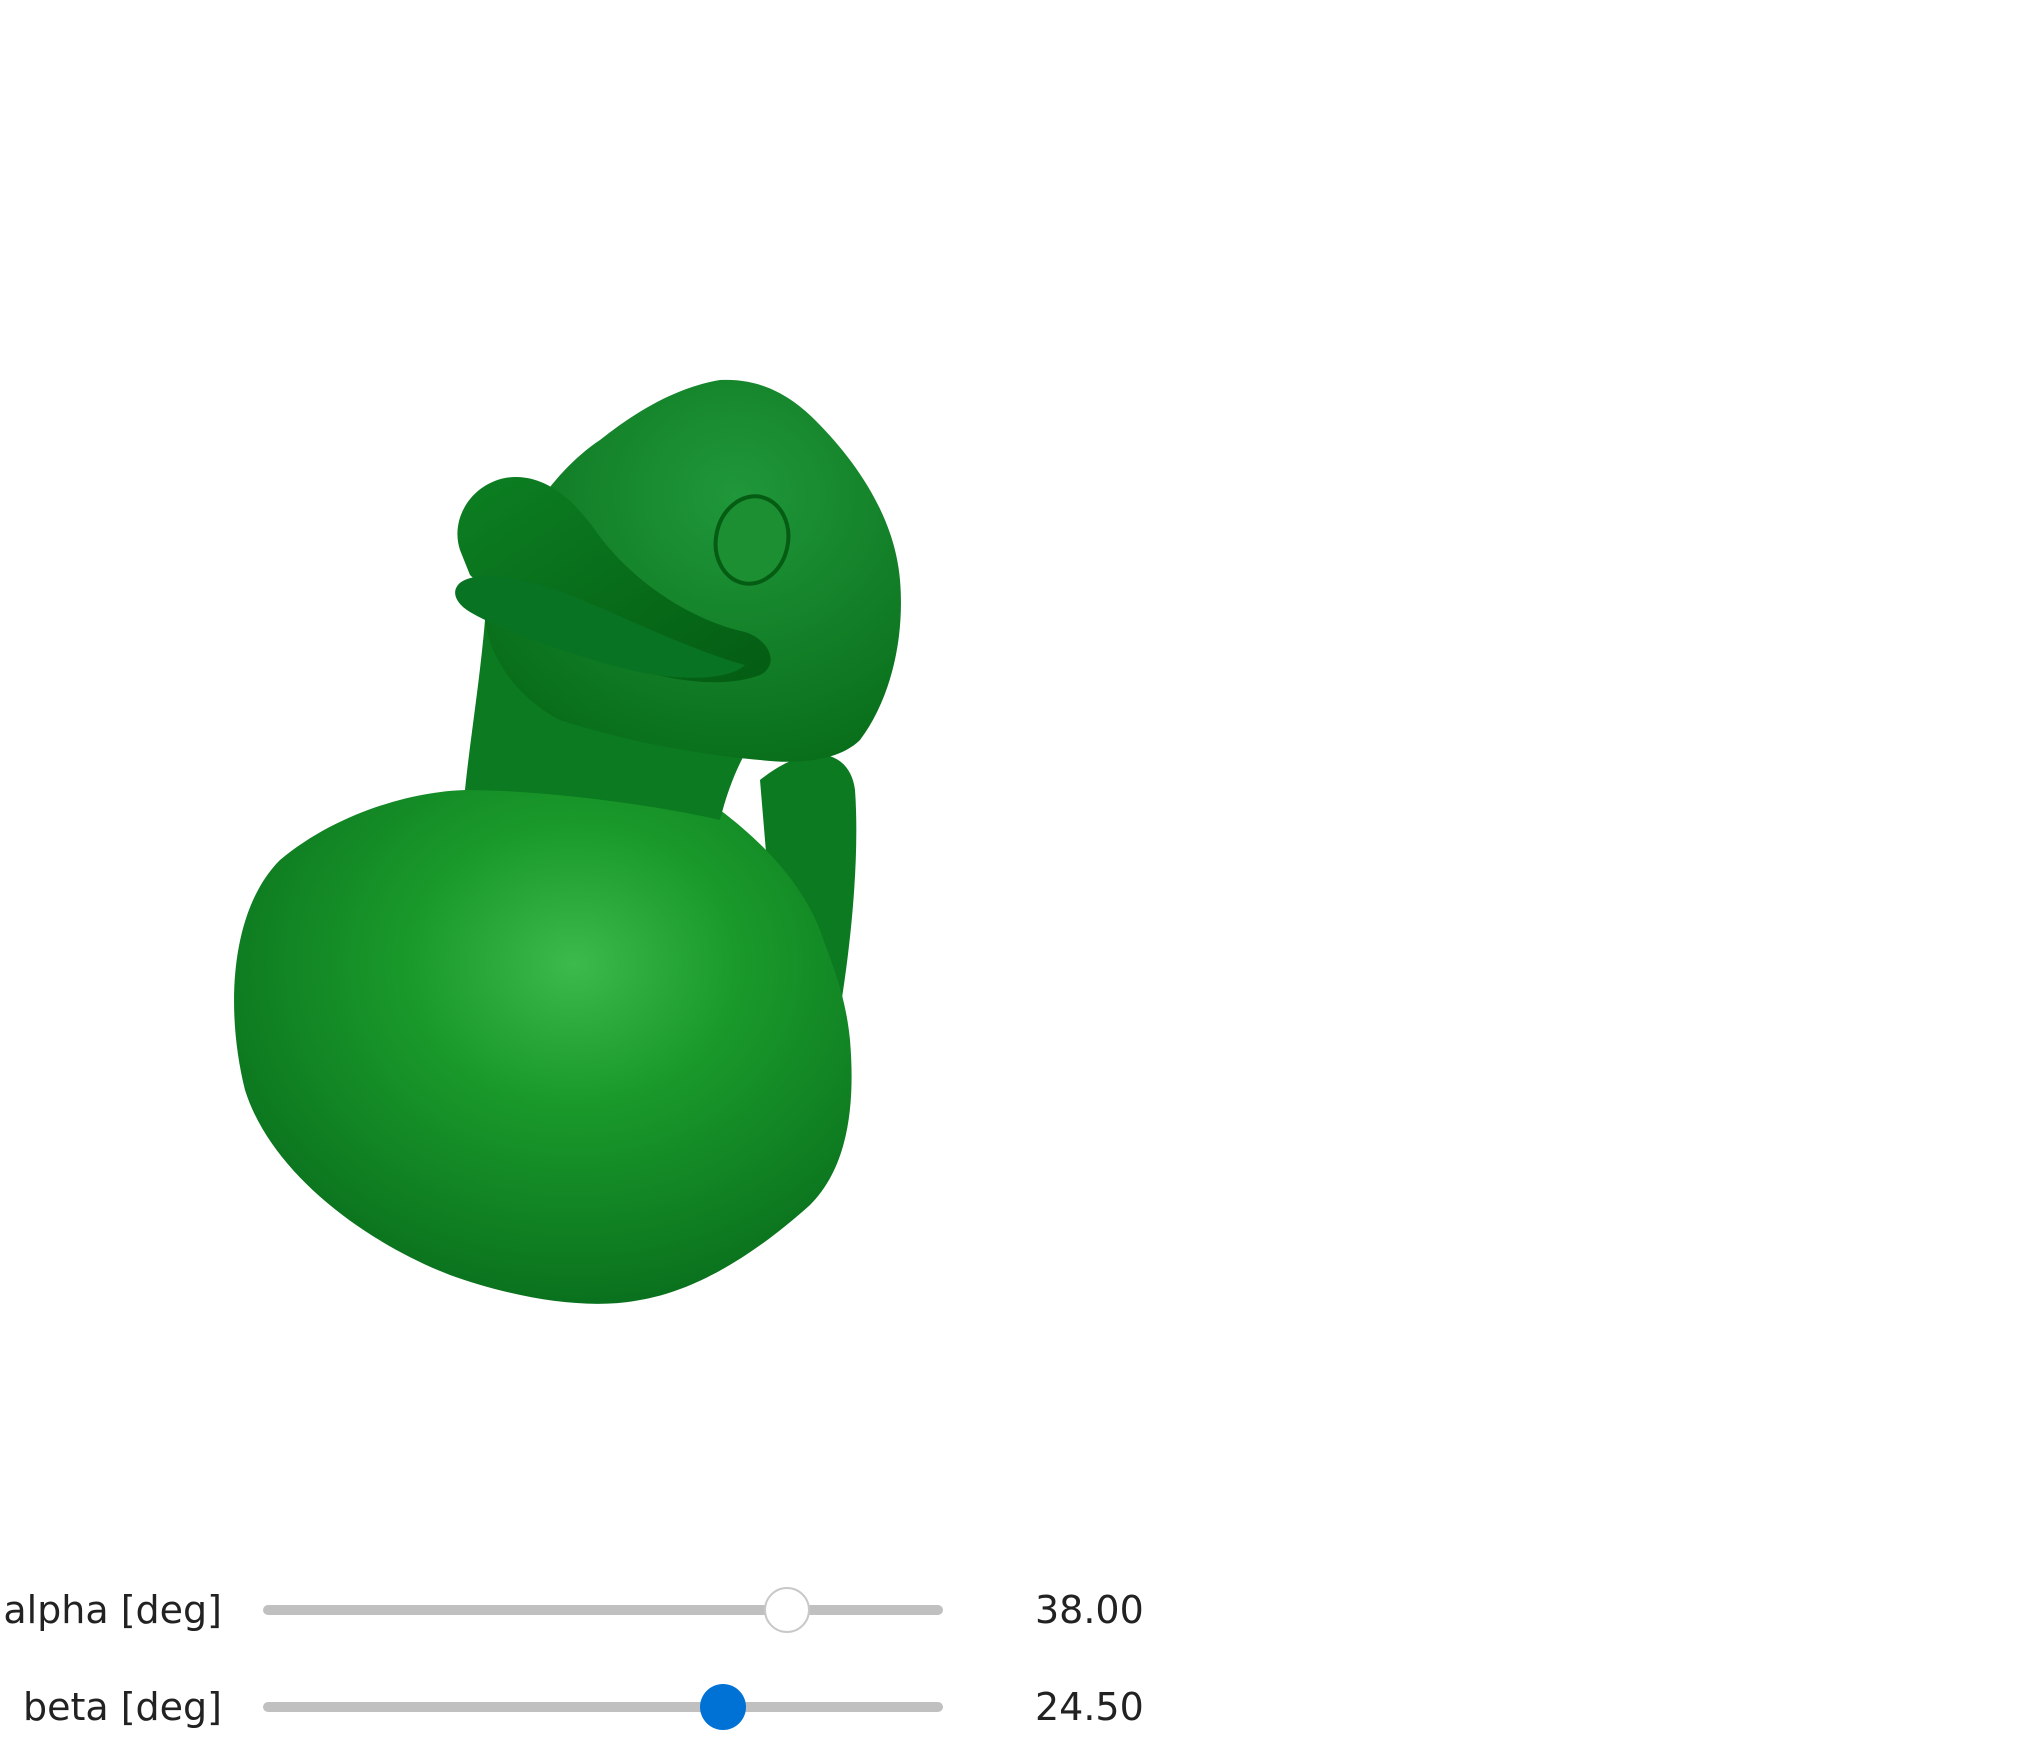 The height and width of the screenshot is (1747, 2020). Describe the element at coordinates (122, 1707) in the screenshot. I see `beta-label: beta [deg]` at that location.